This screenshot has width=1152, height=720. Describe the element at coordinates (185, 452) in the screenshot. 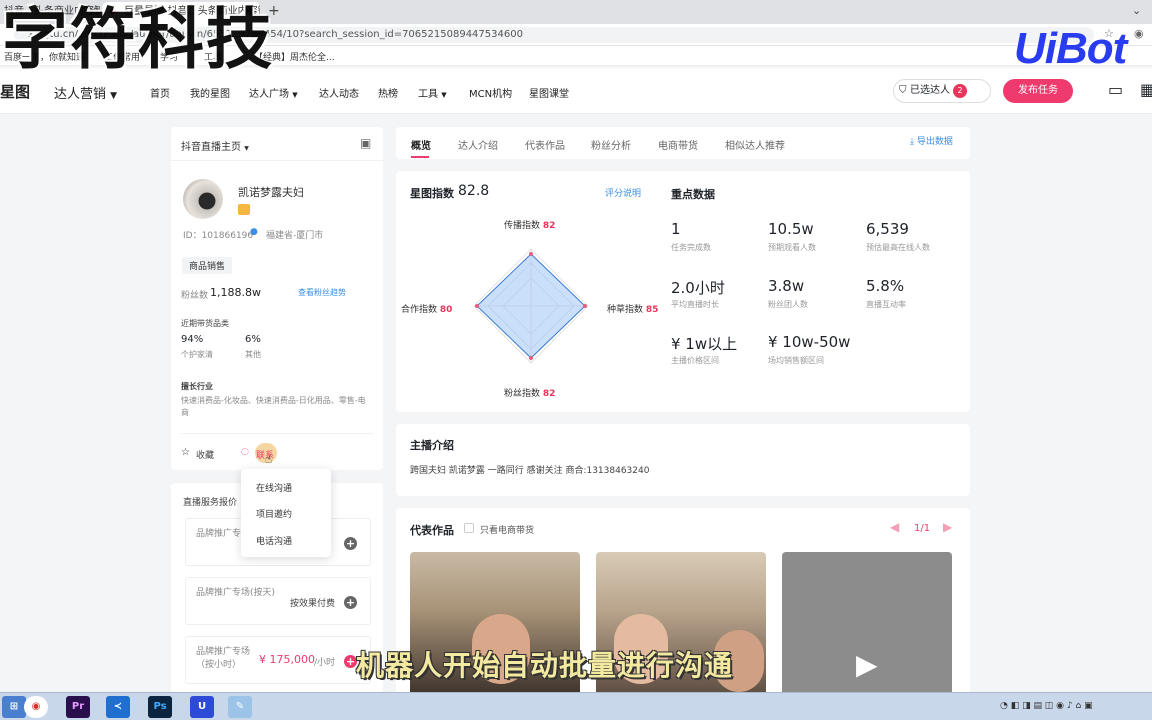

I see `star-icon: ☆` at that location.